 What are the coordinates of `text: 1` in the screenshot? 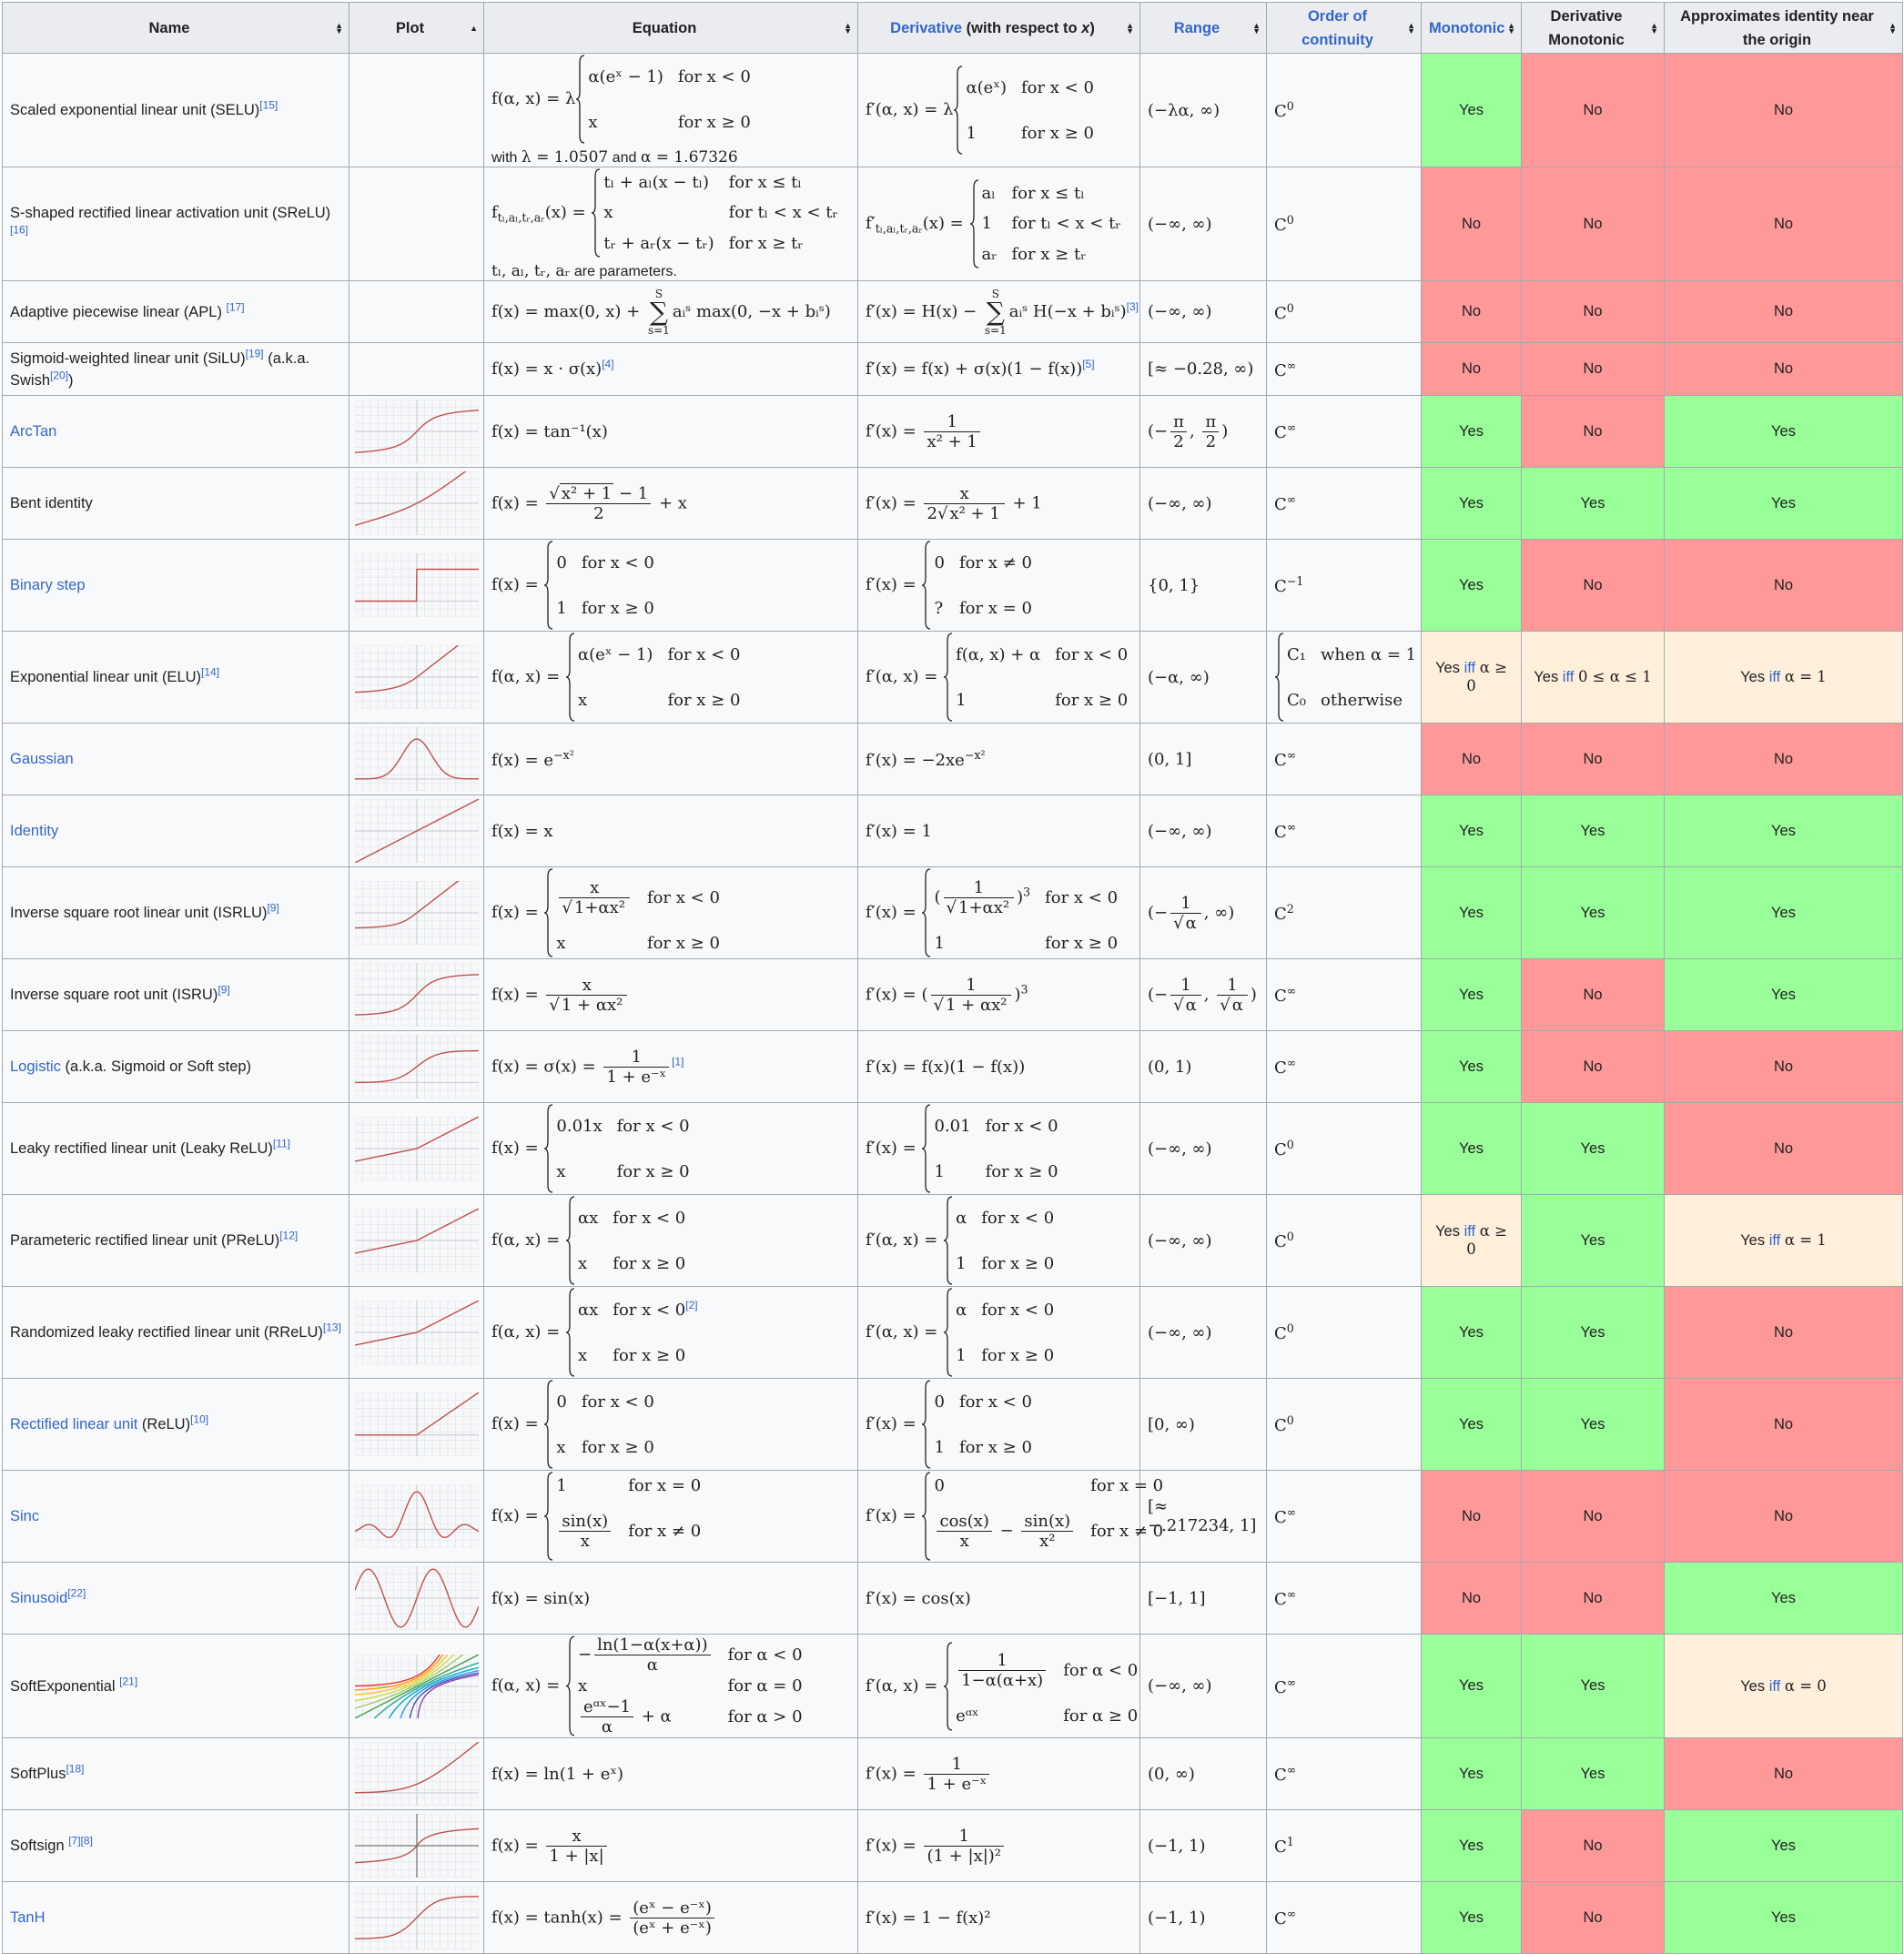 It's located at (1186, 903).